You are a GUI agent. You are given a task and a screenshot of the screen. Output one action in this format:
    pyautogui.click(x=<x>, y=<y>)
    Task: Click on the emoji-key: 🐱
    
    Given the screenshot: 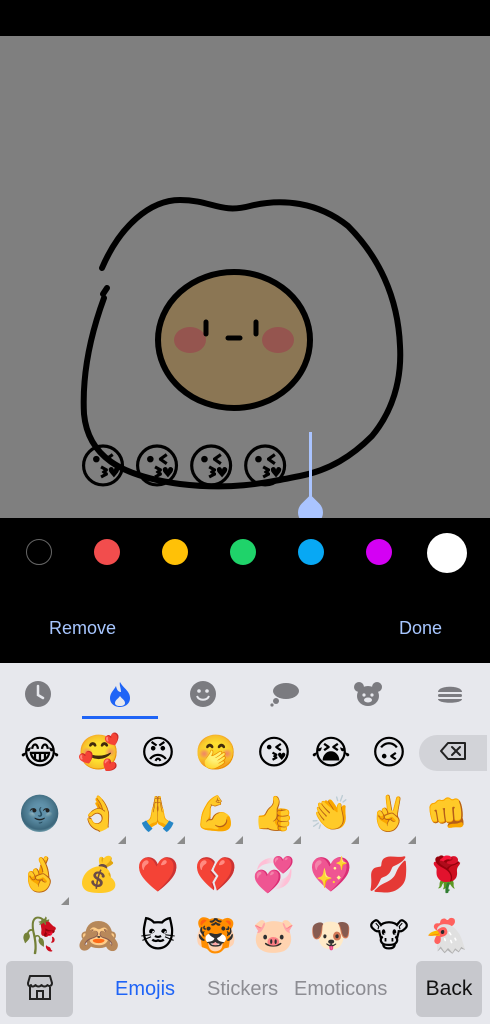 What is the action you would take?
    pyautogui.click(x=158, y=936)
    